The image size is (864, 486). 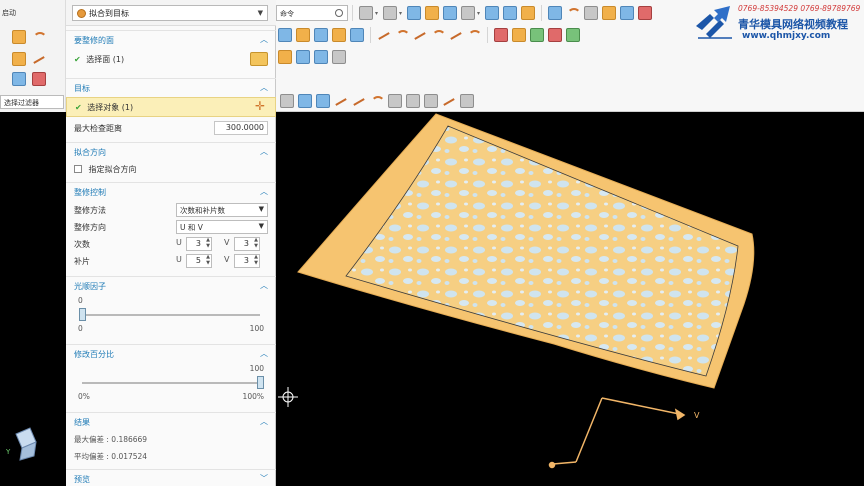 What do you see at coordinates (402, 35) in the screenshot?
I see `arc-icon` at bounding box center [402, 35].